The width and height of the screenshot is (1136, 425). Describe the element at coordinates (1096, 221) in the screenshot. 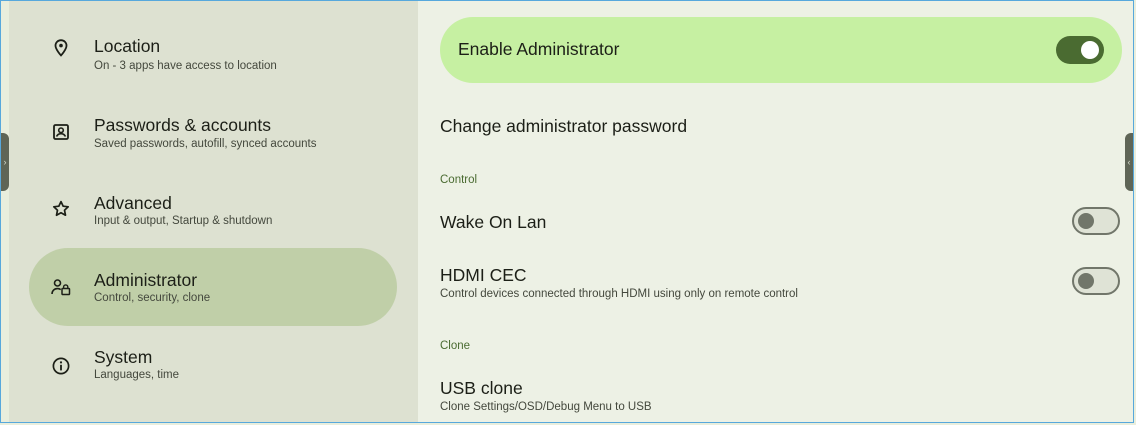

I see `wake-on-lan-toggle` at that location.